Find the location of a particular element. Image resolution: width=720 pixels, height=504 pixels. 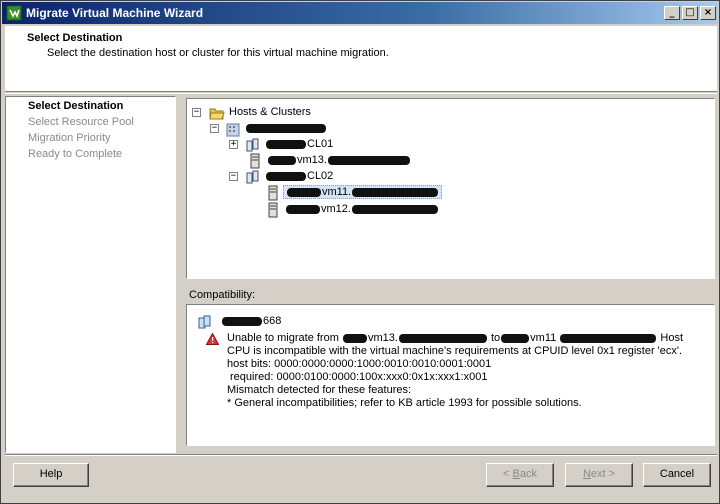

compat-mismatch-label: Mismatch detected for these features: is located at coordinates (319, 390).